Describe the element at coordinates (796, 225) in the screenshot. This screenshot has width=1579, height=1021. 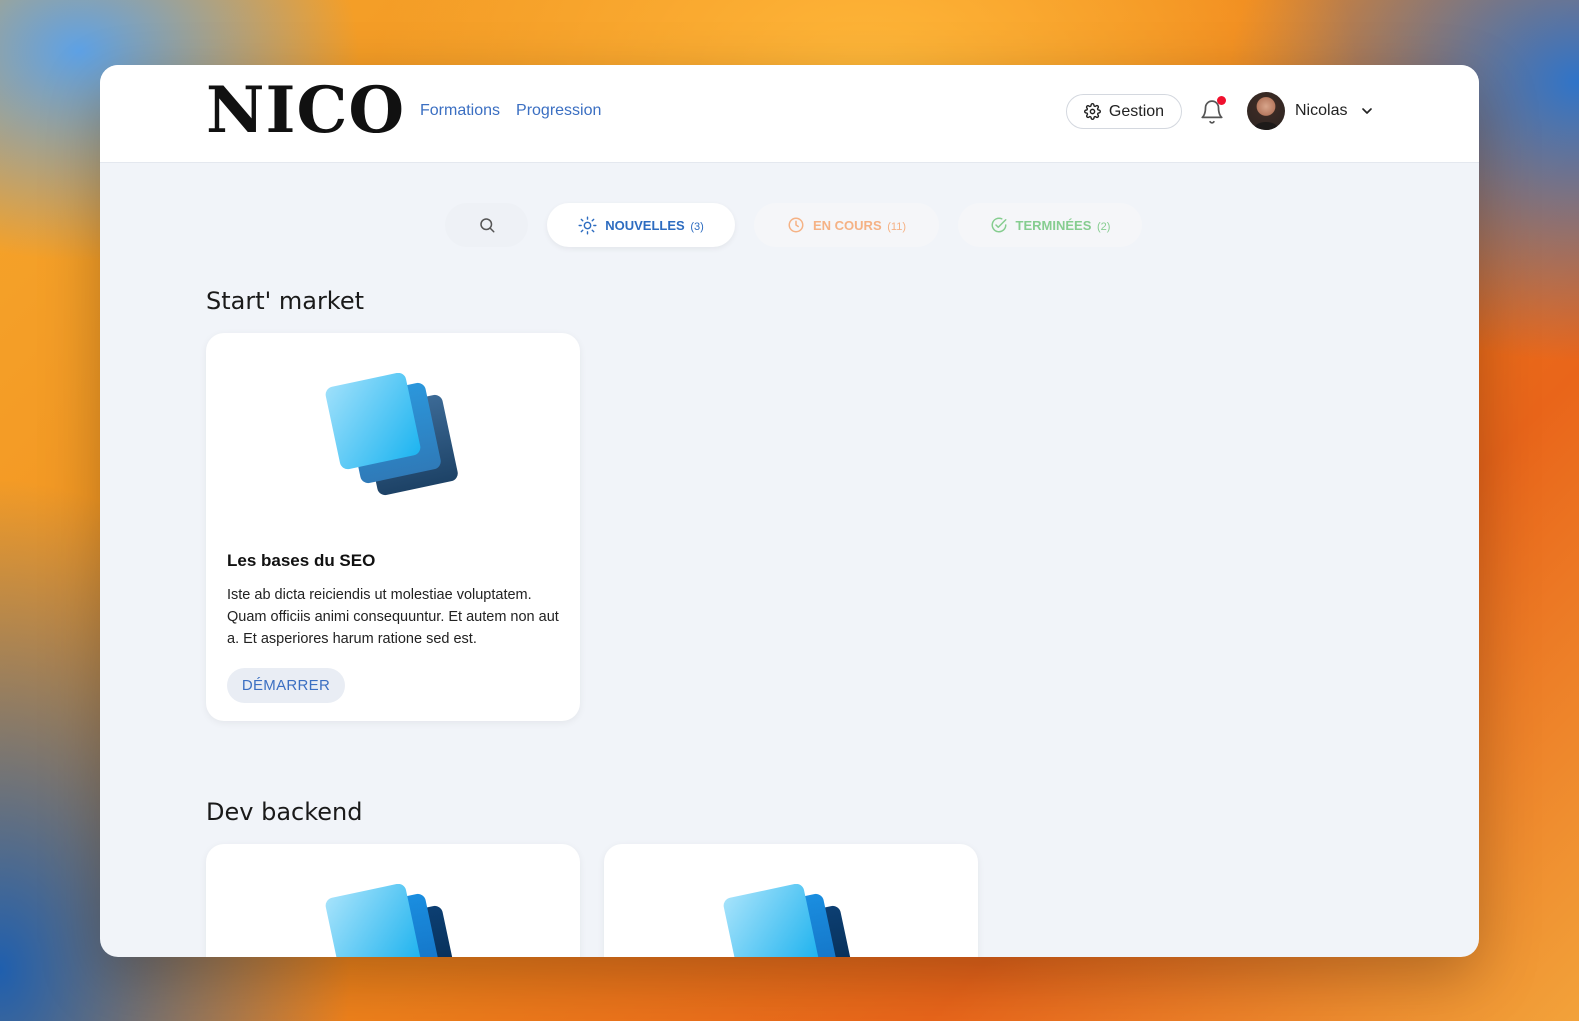
I see `clock-icon` at that location.